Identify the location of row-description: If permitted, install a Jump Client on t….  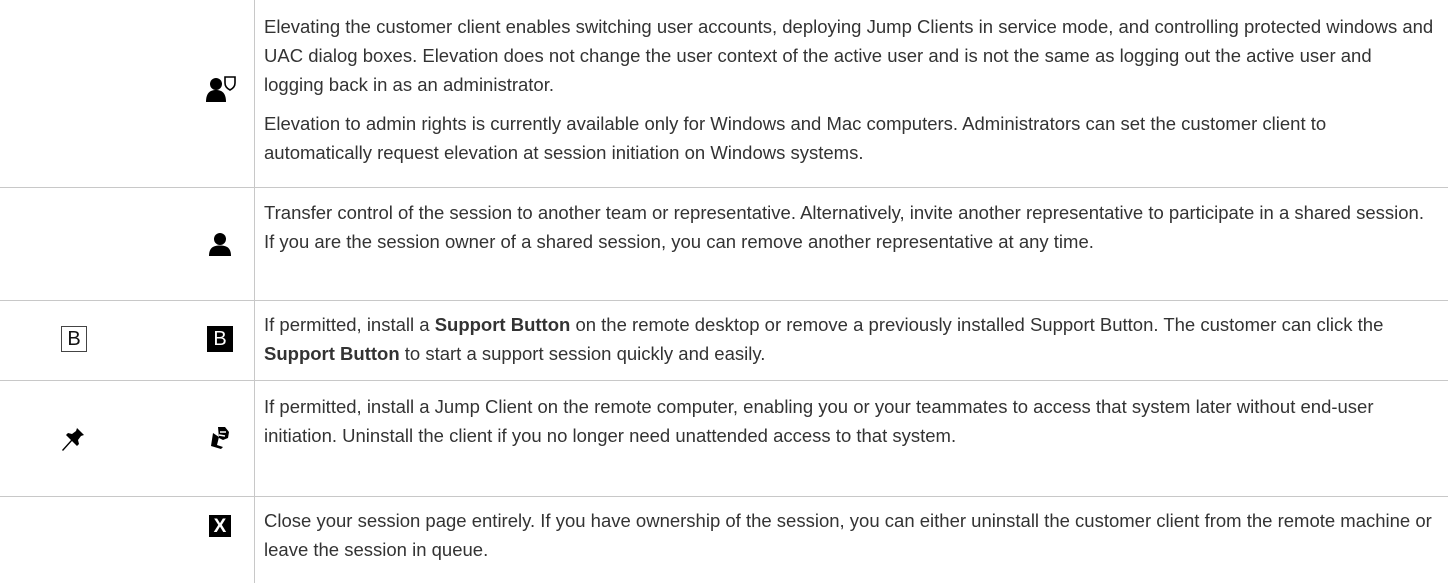
(849, 421).